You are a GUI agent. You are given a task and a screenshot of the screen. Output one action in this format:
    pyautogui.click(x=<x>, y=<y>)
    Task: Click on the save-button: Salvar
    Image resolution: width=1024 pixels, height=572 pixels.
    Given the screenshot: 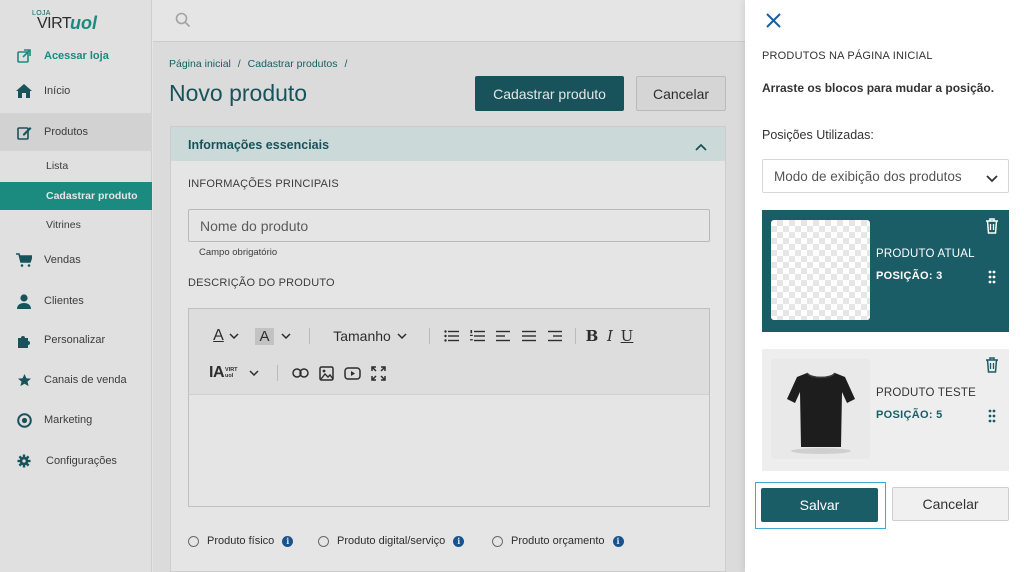 What is the action you would take?
    pyautogui.click(x=819, y=505)
    